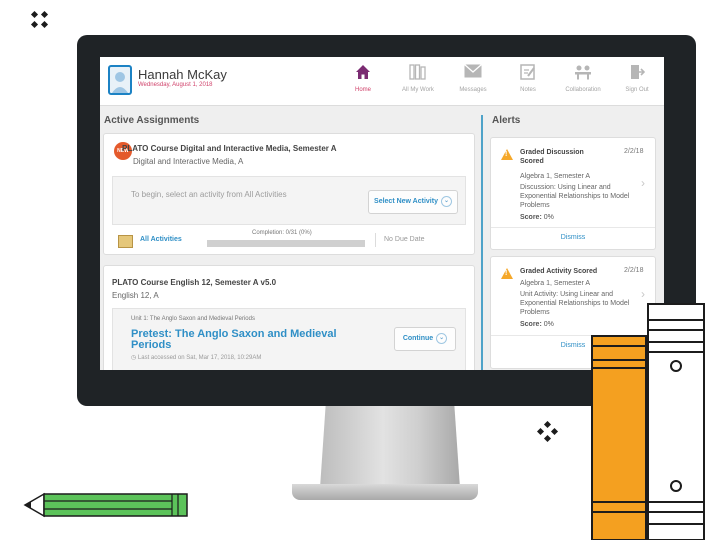  What do you see at coordinates (637, 73) in the screenshot?
I see `sign-out-icon` at bounding box center [637, 73].